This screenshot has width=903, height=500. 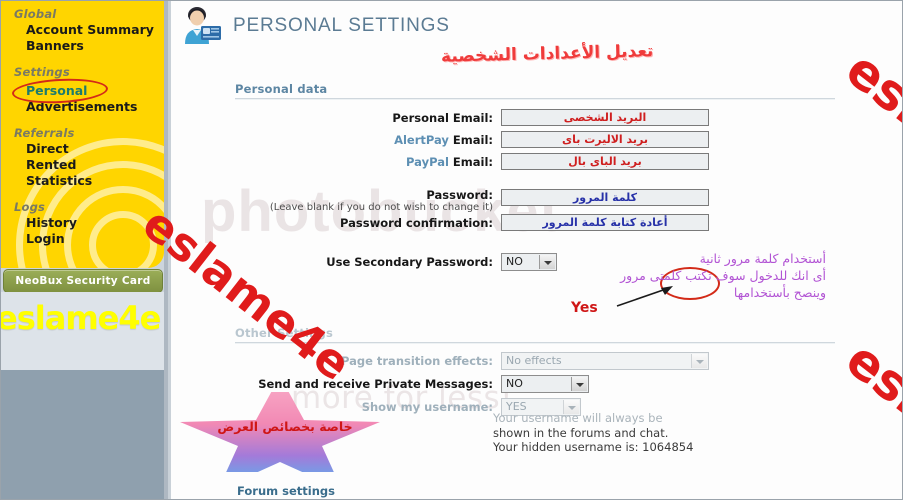 What do you see at coordinates (286, 491) in the screenshot?
I see `forum-settings-label: Forum settings` at bounding box center [286, 491].